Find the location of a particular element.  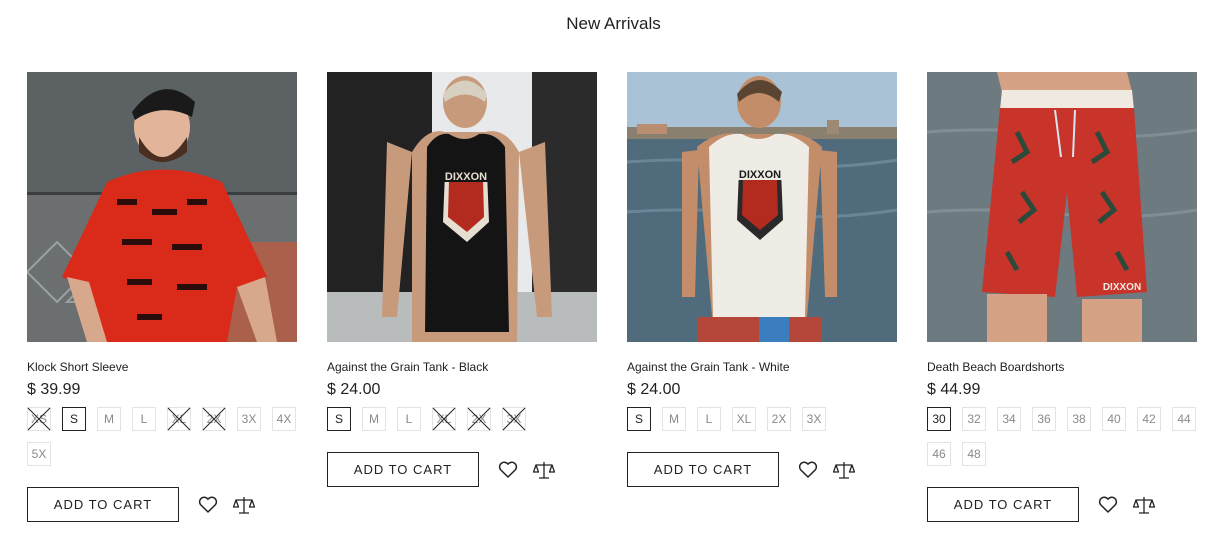

size-option: 42 is located at coordinates (1149, 419).